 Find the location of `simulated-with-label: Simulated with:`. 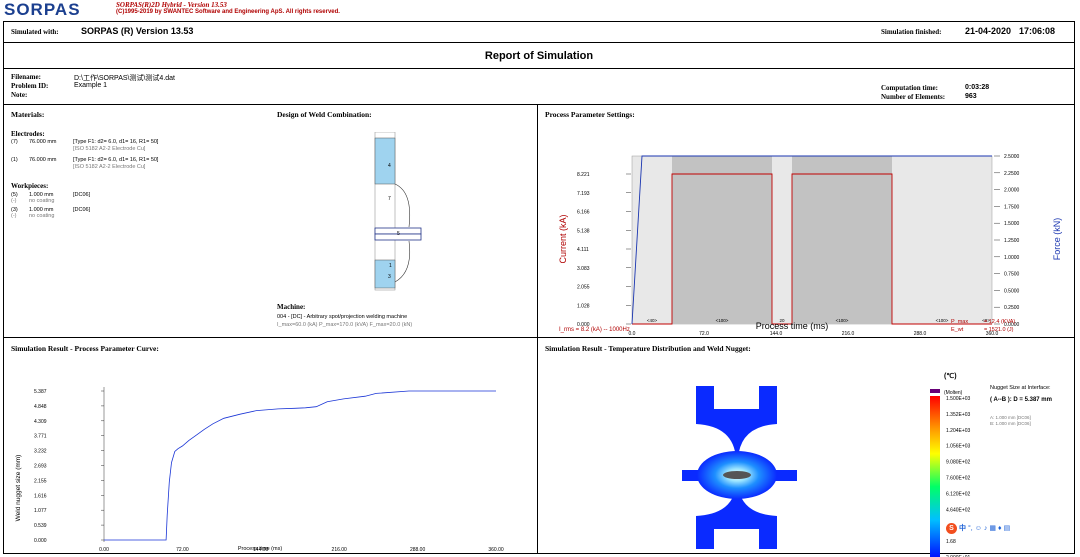

simulated-with-label: Simulated with: is located at coordinates (35, 32).